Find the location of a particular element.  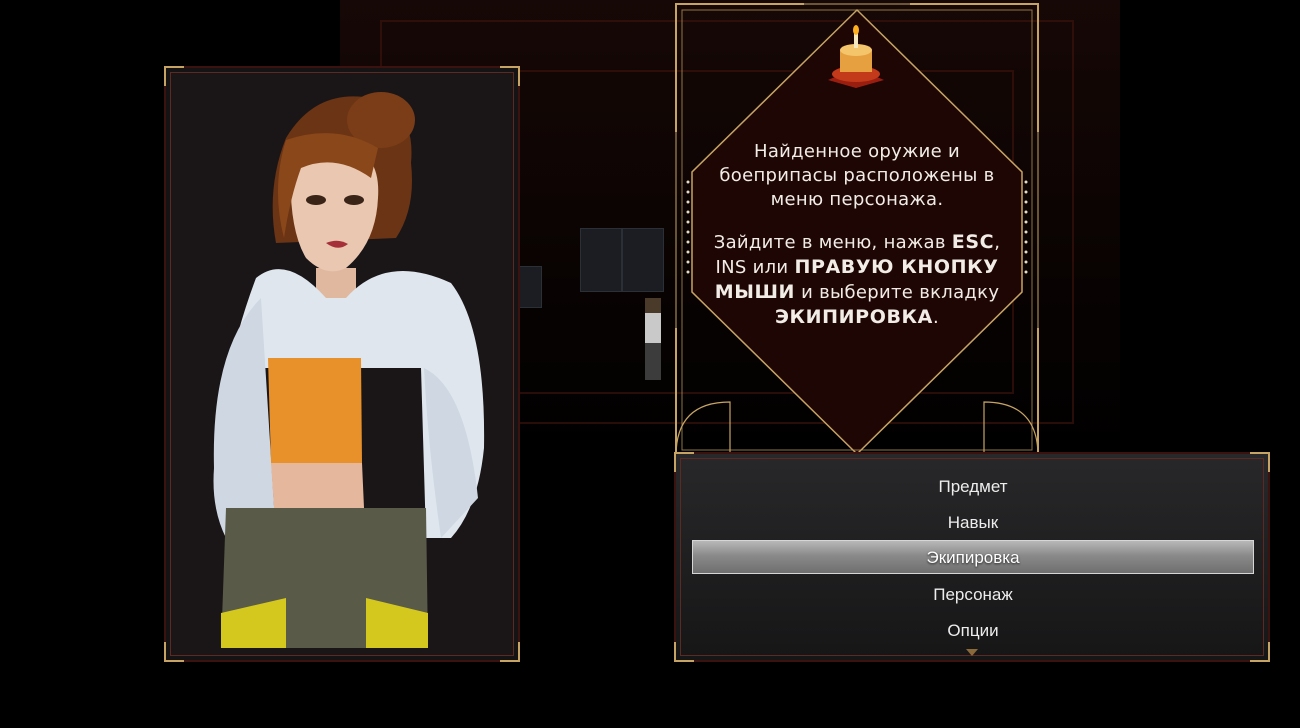

scene-character is located at coordinates (653, 339).